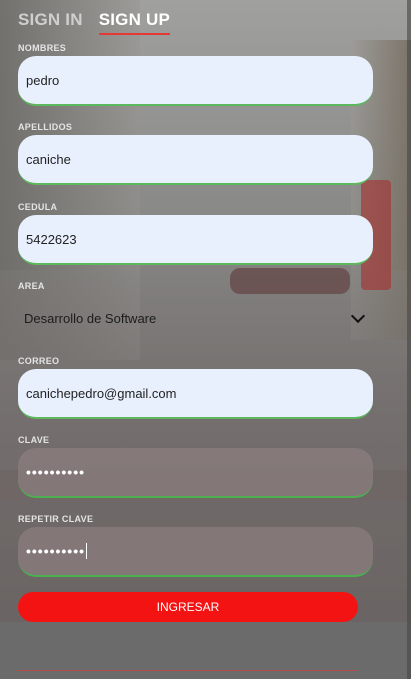 The image size is (411, 679). Describe the element at coordinates (38, 207) in the screenshot. I see `cedula-label: CEDULA` at that location.